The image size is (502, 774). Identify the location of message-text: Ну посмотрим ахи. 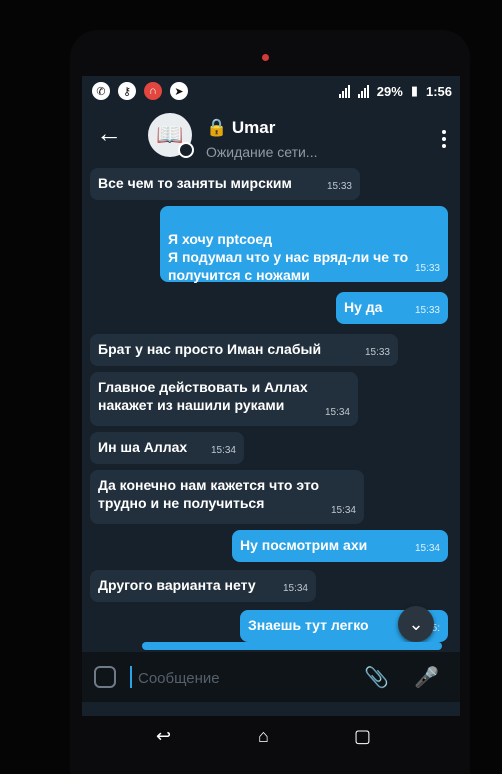
(304, 545).